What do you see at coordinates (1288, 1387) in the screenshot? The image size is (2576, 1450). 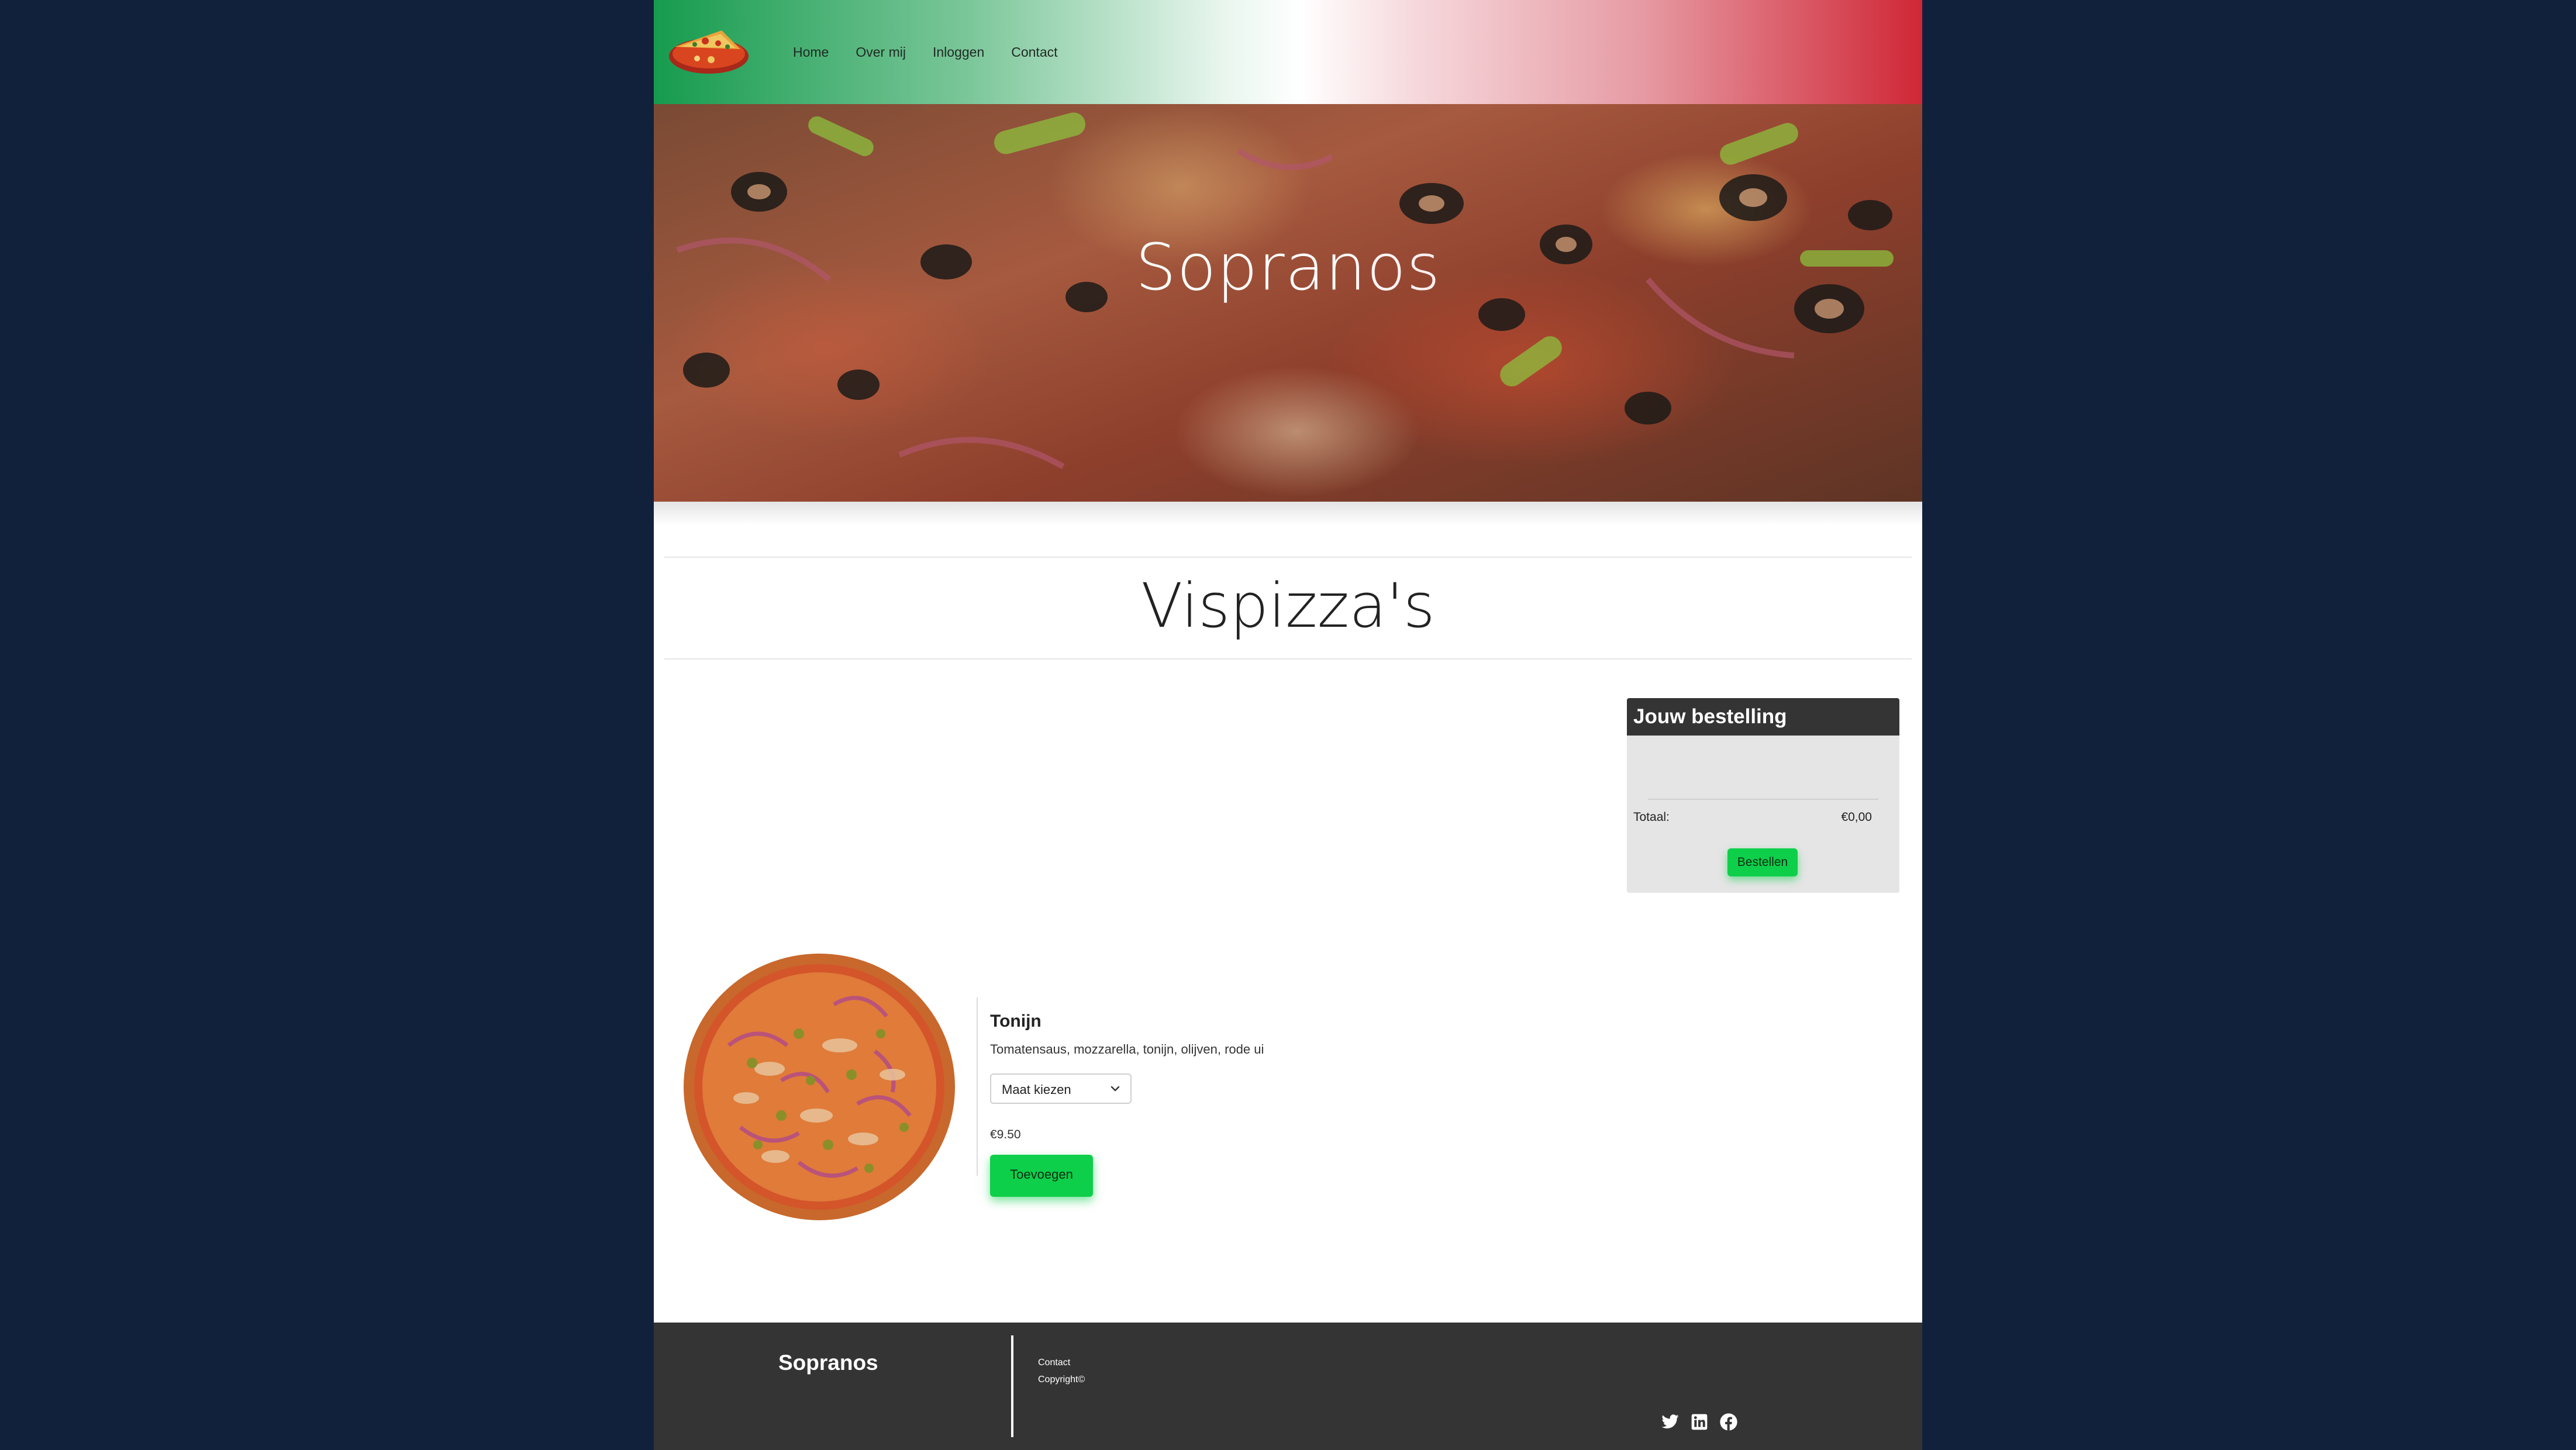 I see `footer: Sopranos Contact Copyright©` at bounding box center [1288, 1387].